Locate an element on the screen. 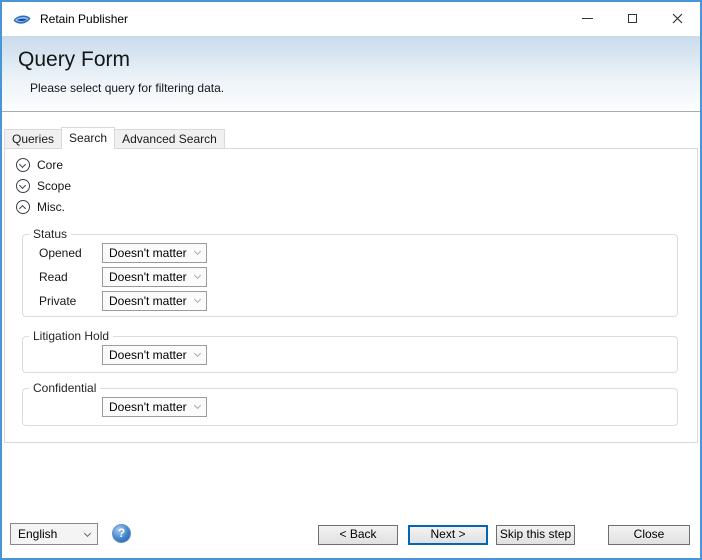  title-bar: Retain Publisher is located at coordinates (351, 19).